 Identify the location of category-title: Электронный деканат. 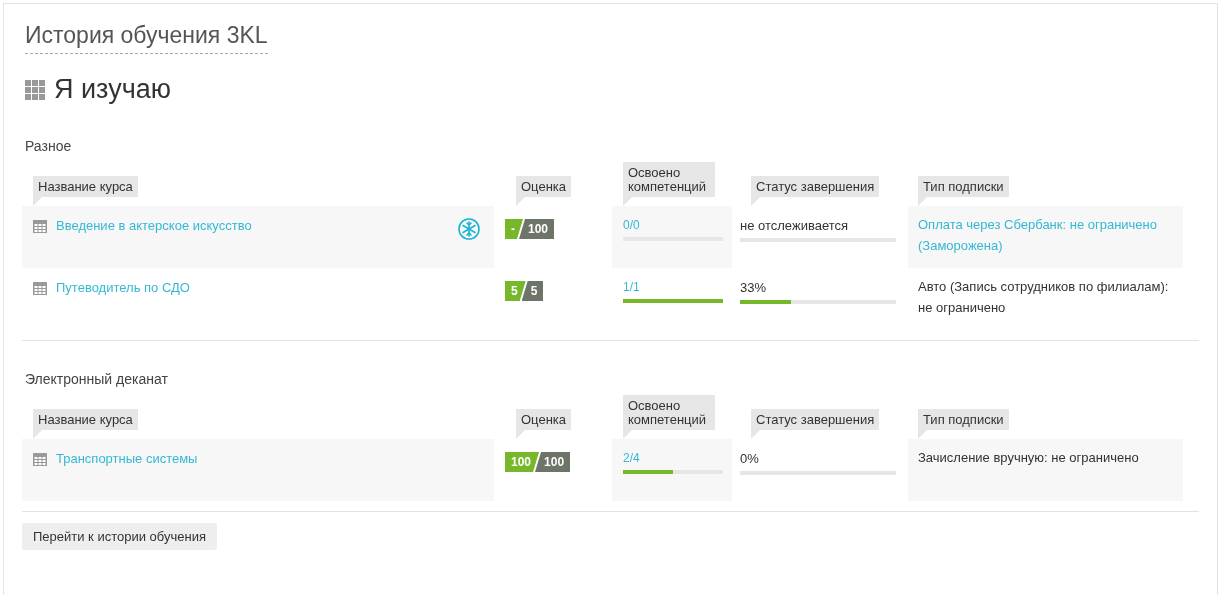
(97, 379).